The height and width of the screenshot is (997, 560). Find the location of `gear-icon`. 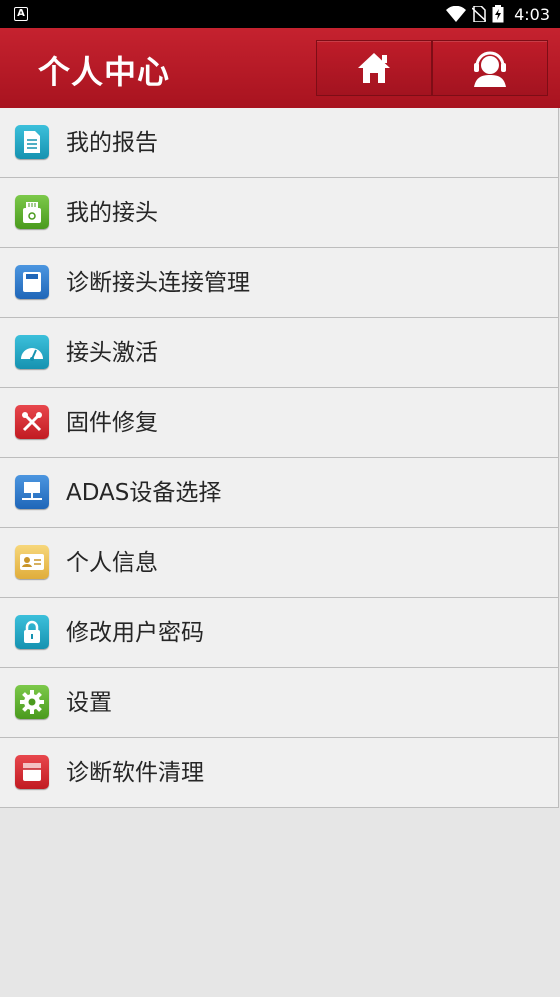

gear-icon is located at coordinates (32, 702).